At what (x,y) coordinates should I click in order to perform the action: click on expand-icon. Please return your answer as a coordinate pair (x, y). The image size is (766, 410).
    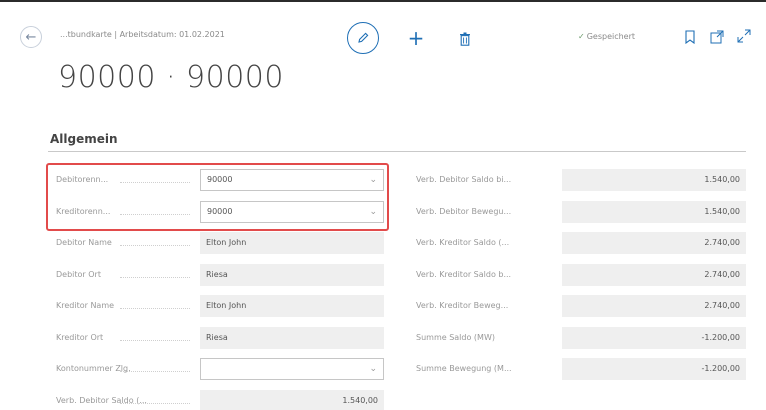
    Looking at the image, I should click on (744, 36).